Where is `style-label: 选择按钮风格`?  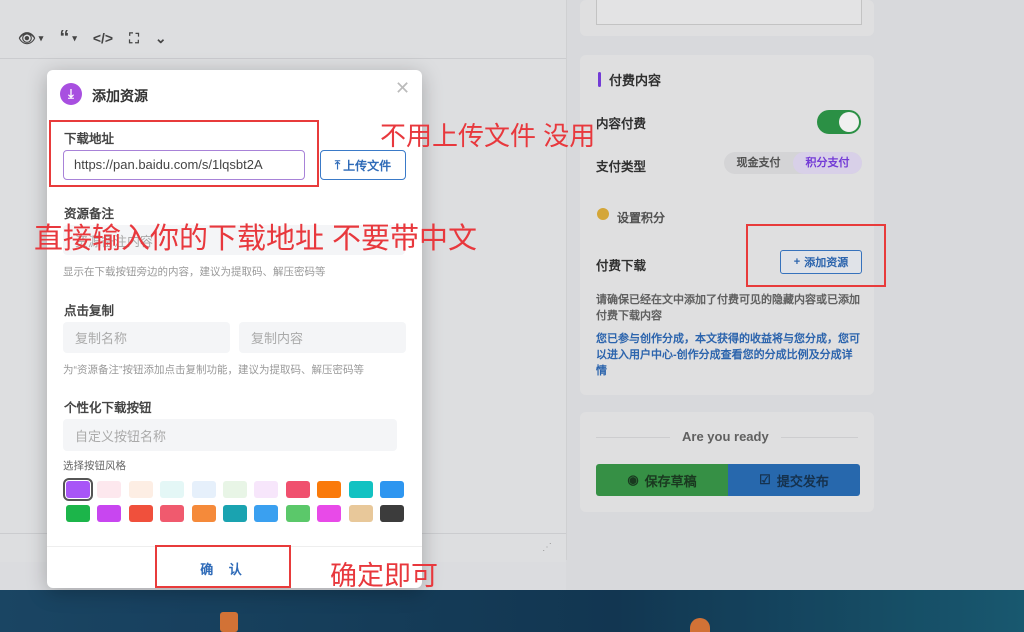
style-label: 选择按钮风格 is located at coordinates (94, 466).